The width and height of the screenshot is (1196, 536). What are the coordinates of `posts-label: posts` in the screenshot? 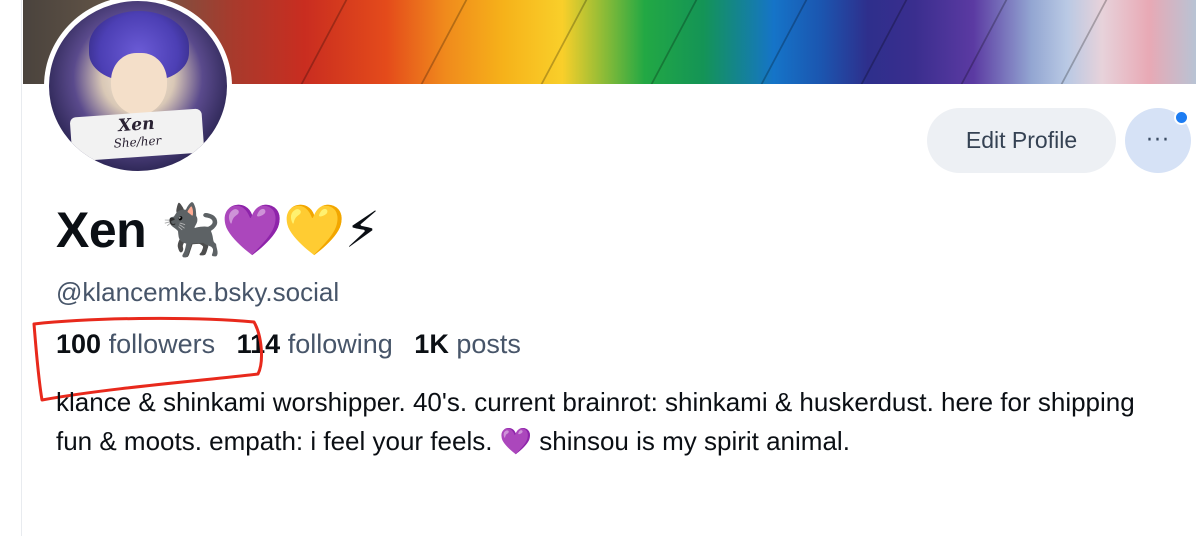 It's located at (488, 344).